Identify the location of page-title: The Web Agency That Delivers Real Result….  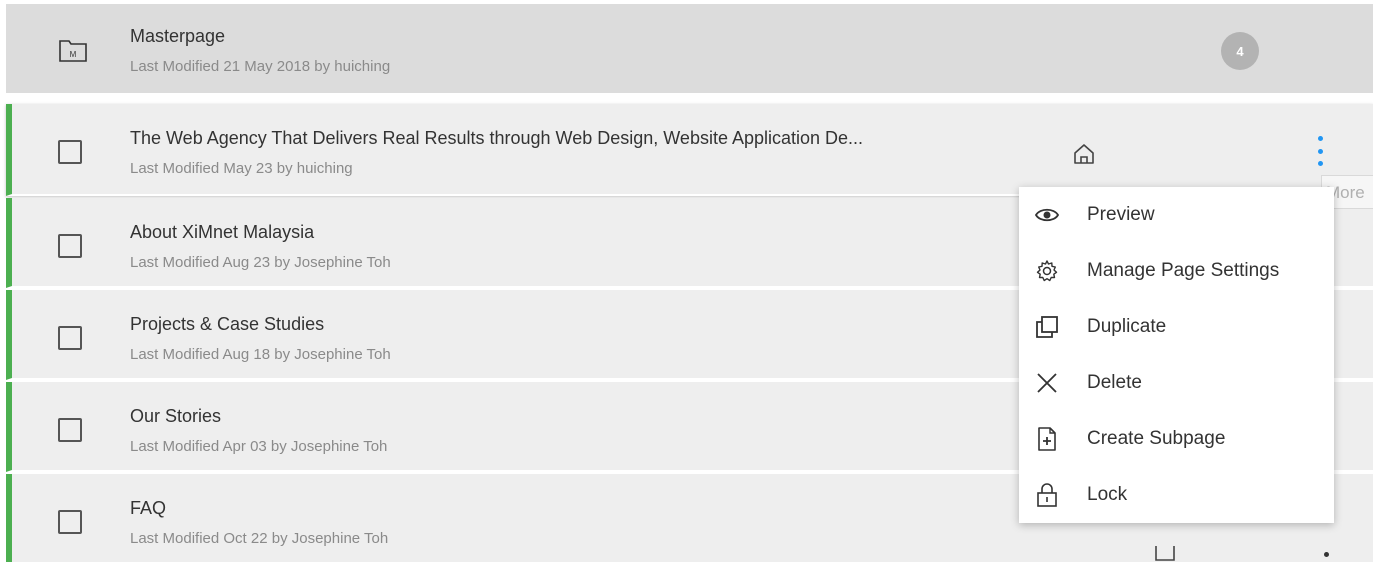
(496, 138).